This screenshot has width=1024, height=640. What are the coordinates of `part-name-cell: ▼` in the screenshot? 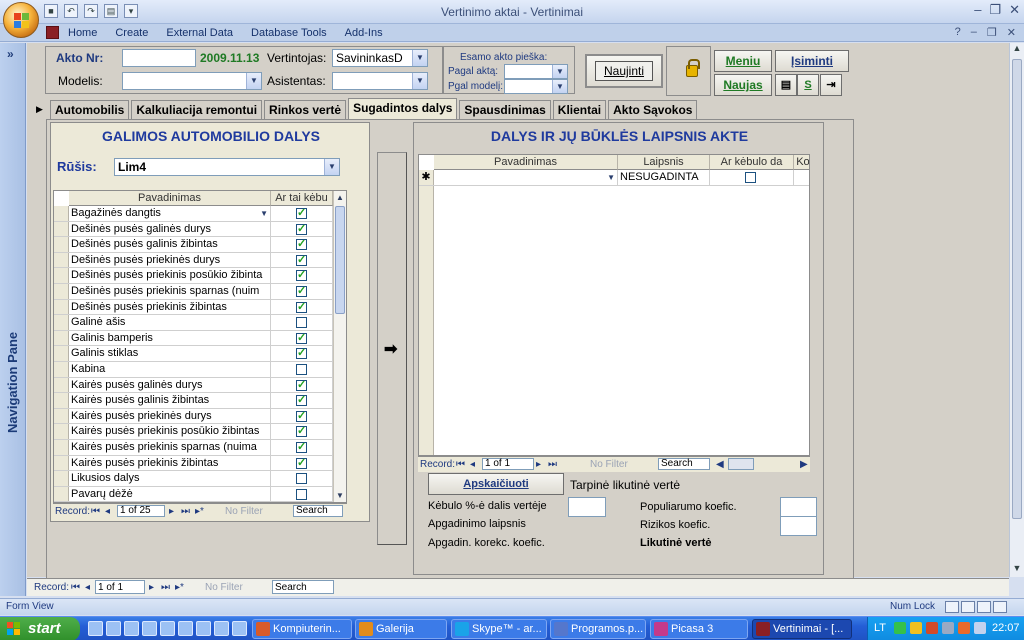 It's located at (526, 177).